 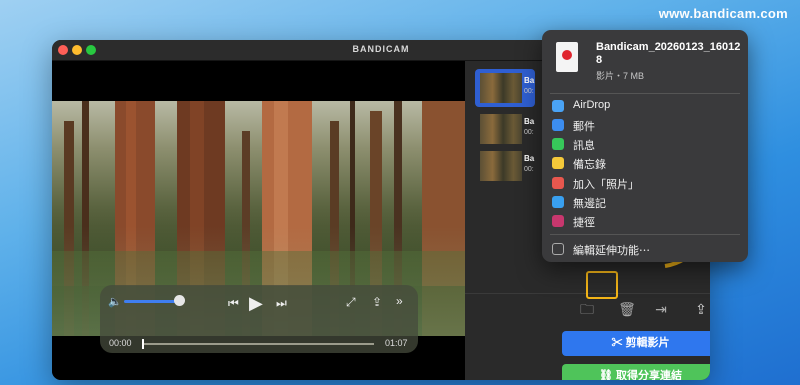 What do you see at coordinates (587, 309) in the screenshot?
I see `folder-icon: 🗀` at bounding box center [587, 309].